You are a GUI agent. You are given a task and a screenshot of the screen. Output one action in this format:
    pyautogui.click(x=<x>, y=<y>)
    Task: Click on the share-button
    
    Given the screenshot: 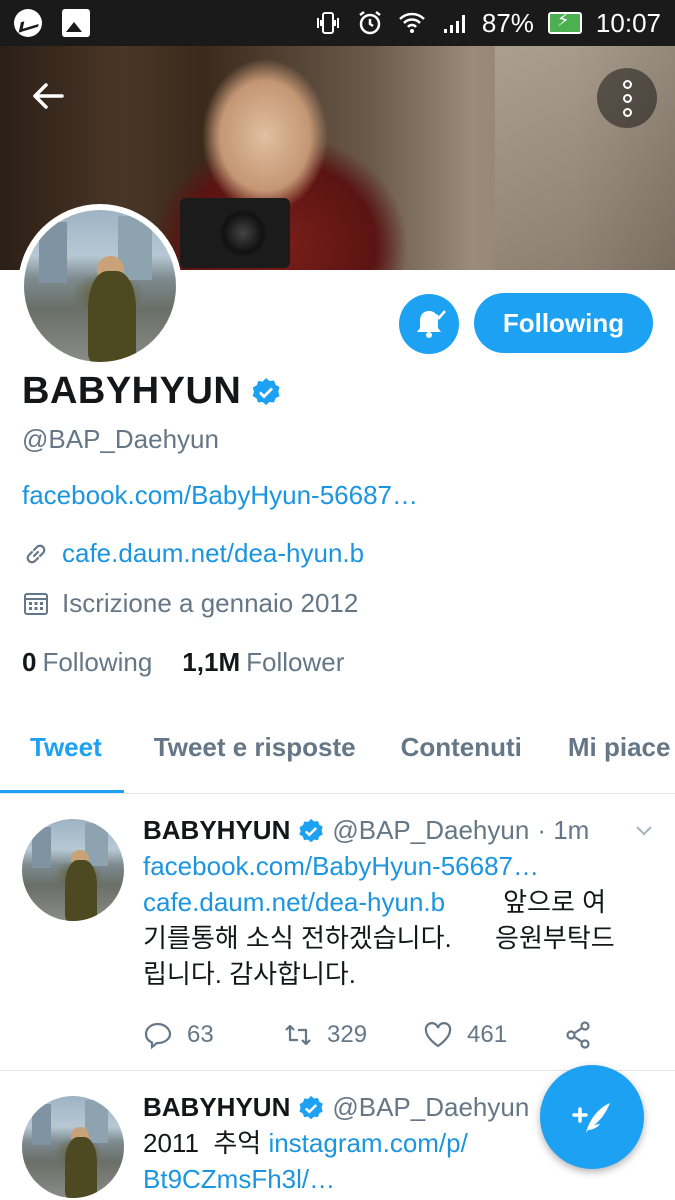 What is the action you would take?
    pyautogui.click(x=583, y=1035)
    